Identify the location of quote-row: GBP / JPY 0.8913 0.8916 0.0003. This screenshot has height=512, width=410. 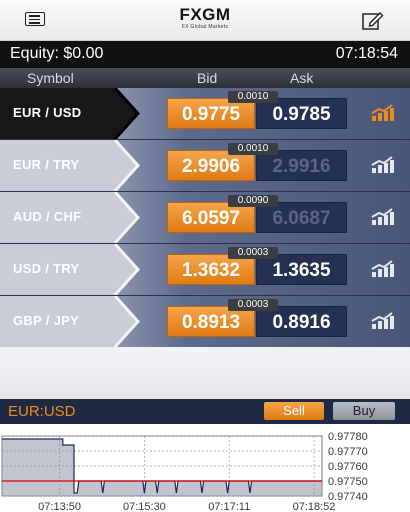
(205, 322).